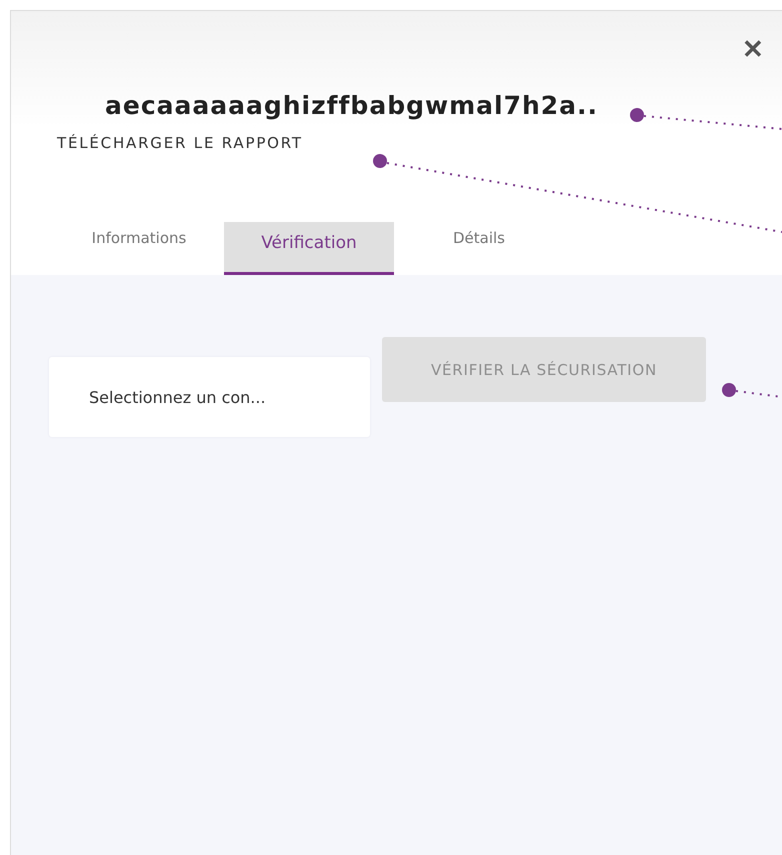  I want to click on download-report-link: TÉLÉCHARGER LE RAPPORT, so click(180, 143).